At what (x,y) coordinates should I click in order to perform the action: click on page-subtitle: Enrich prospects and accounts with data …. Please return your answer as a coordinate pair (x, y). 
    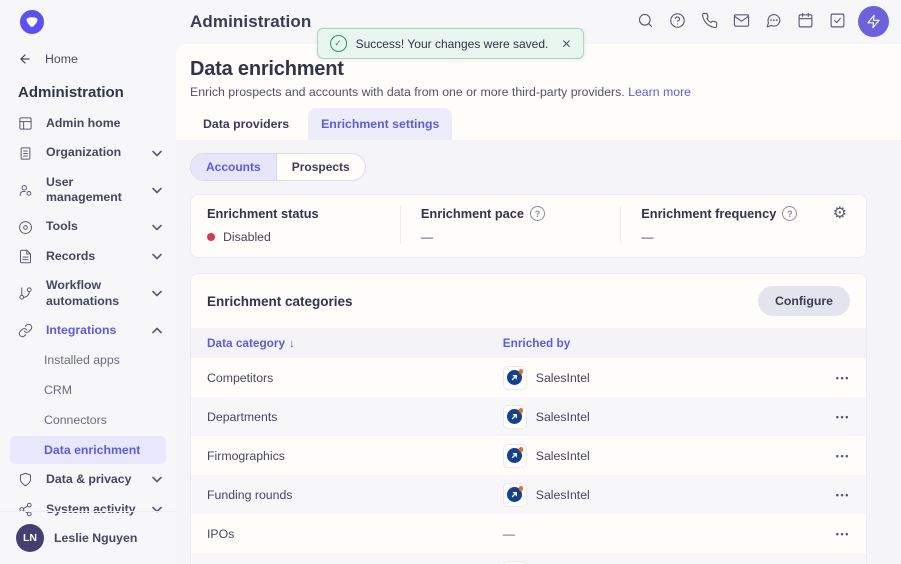
    Looking at the image, I should click on (530, 92).